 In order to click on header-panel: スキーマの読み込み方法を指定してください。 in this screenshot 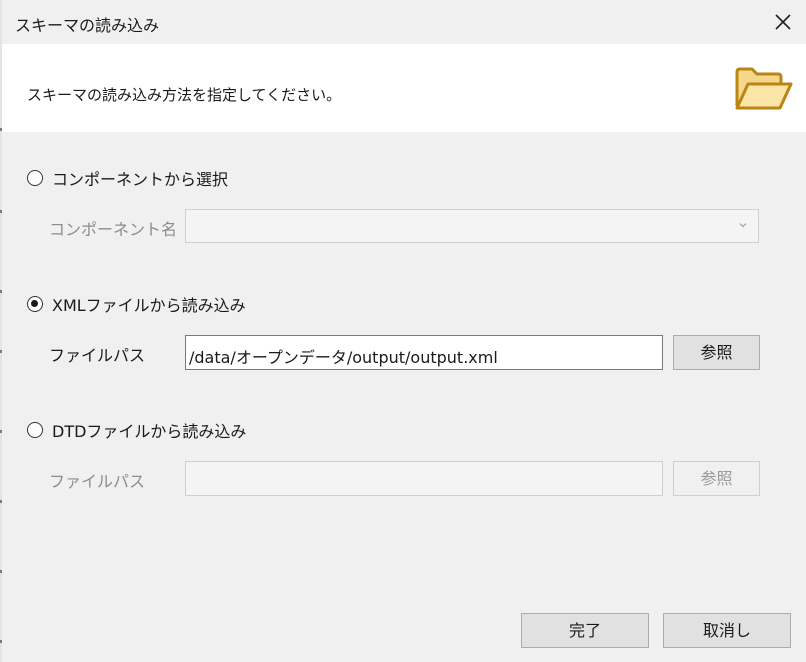, I will do `click(404, 88)`.